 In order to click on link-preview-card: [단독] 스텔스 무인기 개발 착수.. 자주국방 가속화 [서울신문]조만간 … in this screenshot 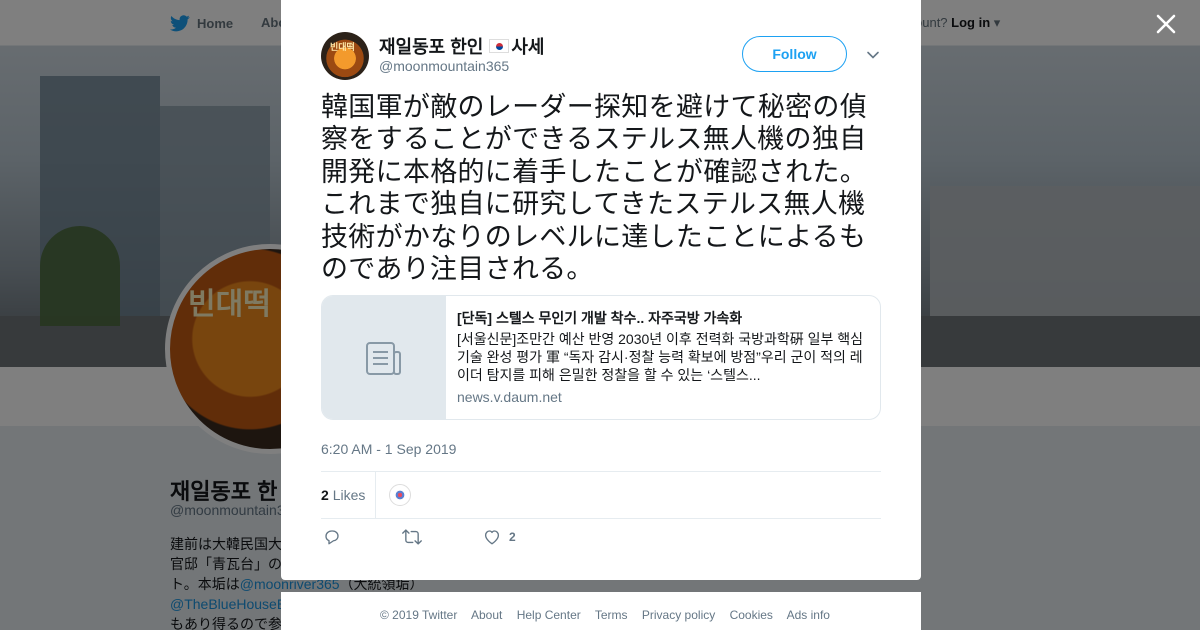, I will do `click(601, 357)`.